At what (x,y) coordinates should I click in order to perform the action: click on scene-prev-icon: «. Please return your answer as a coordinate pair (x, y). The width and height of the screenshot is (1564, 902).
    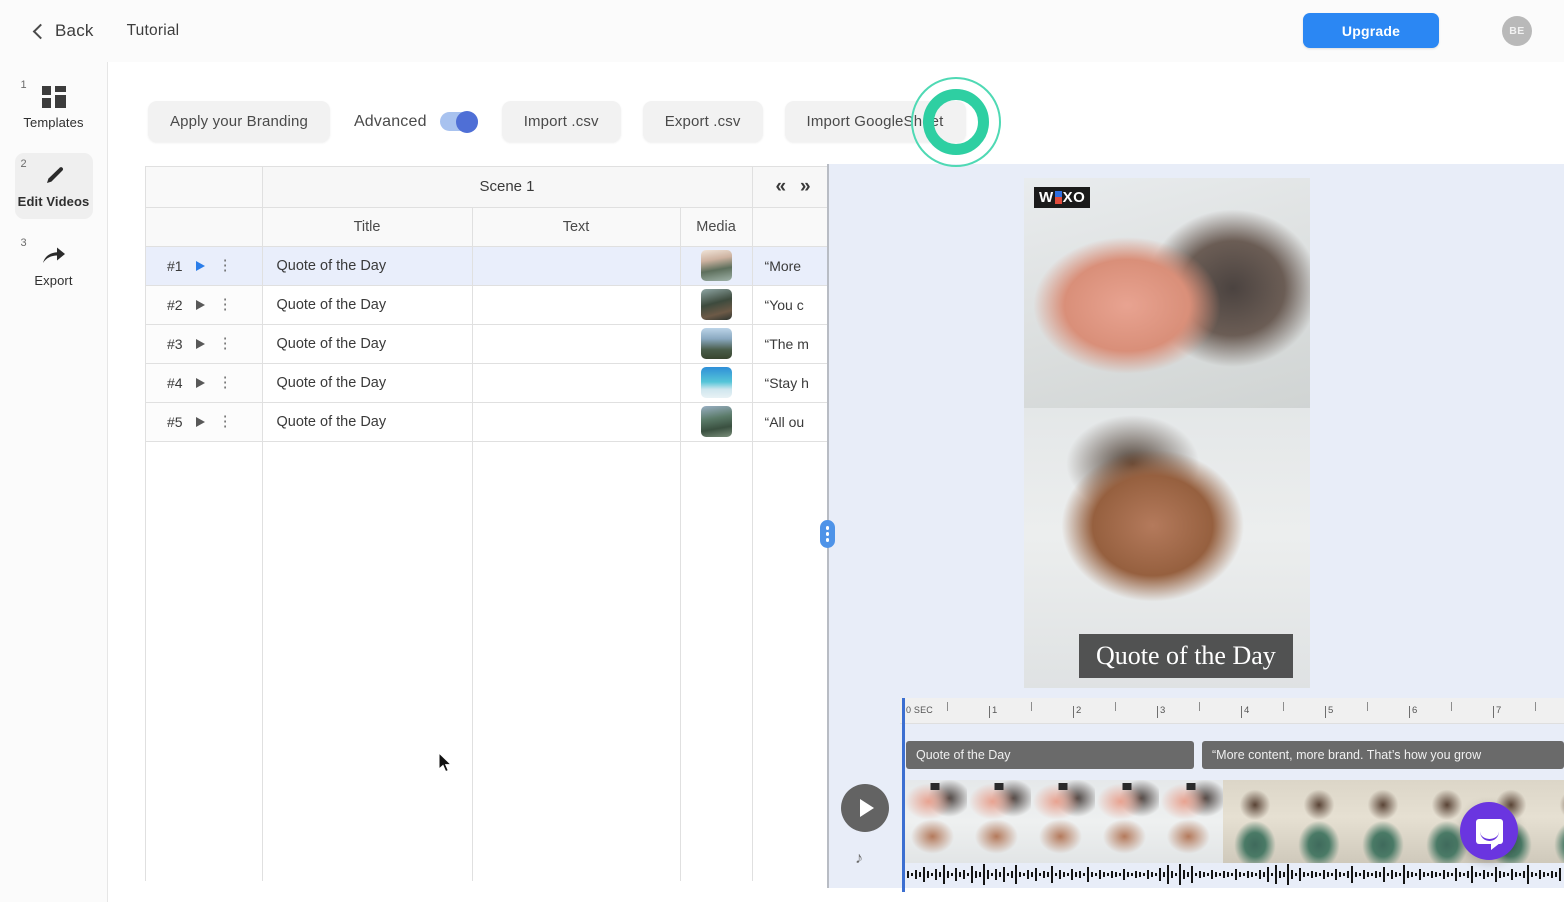
    Looking at the image, I should click on (780, 186).